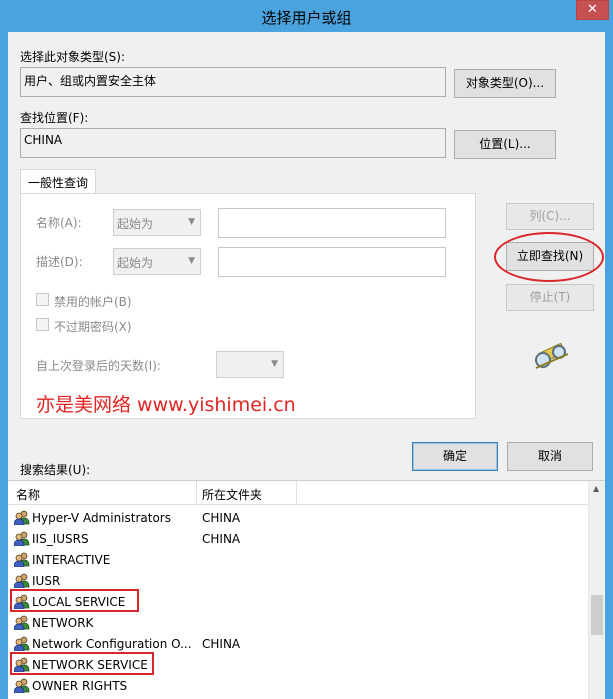 This screenshot has height=699, width=613. Describe the element at coordinates (166, 405) in the screenshot. I see `watermark-text: 亦是美网络 www.yishimei.cn` at that location.